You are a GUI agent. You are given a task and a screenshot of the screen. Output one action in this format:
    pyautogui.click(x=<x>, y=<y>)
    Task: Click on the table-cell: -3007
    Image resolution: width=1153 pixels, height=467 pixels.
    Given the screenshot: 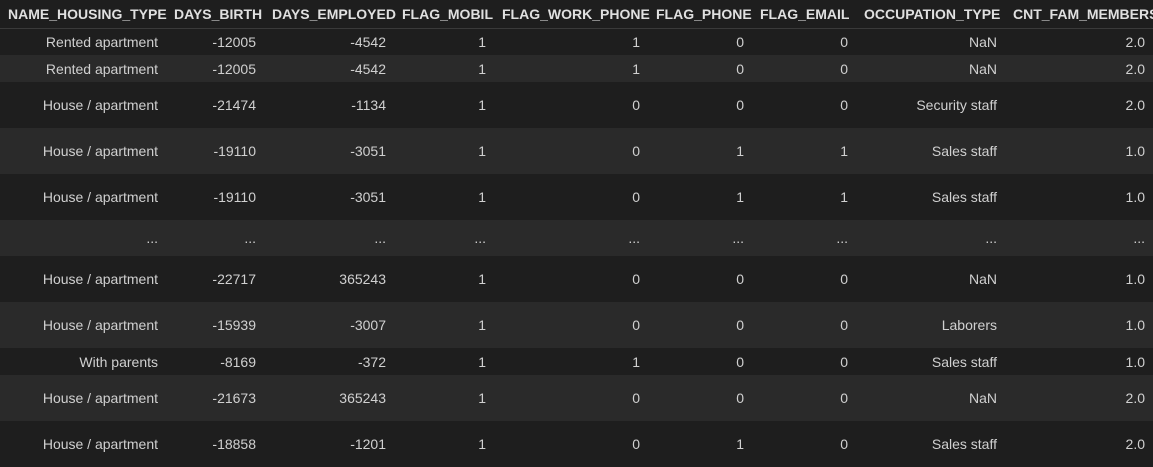 What is the action you would take?
    pyautogui.click(x=329, y=325)
    